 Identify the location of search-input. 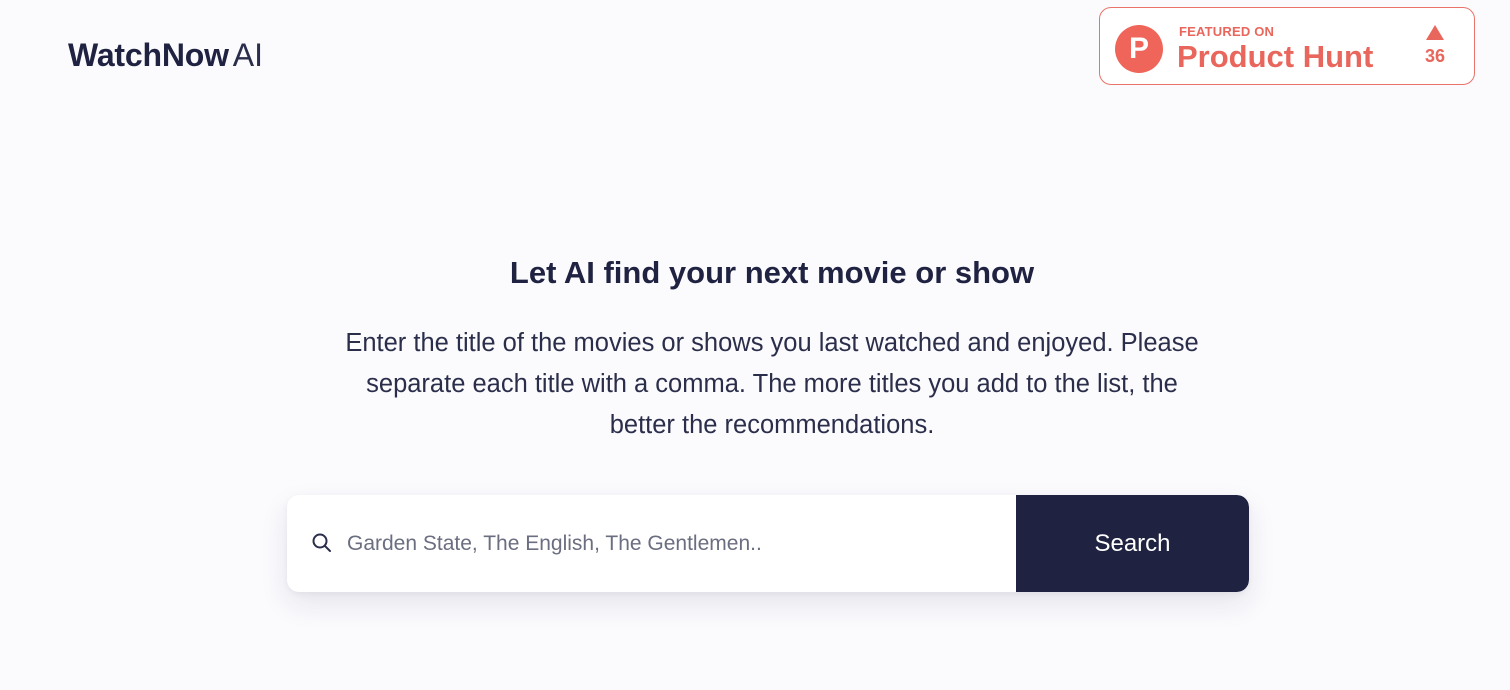
(677, 543).